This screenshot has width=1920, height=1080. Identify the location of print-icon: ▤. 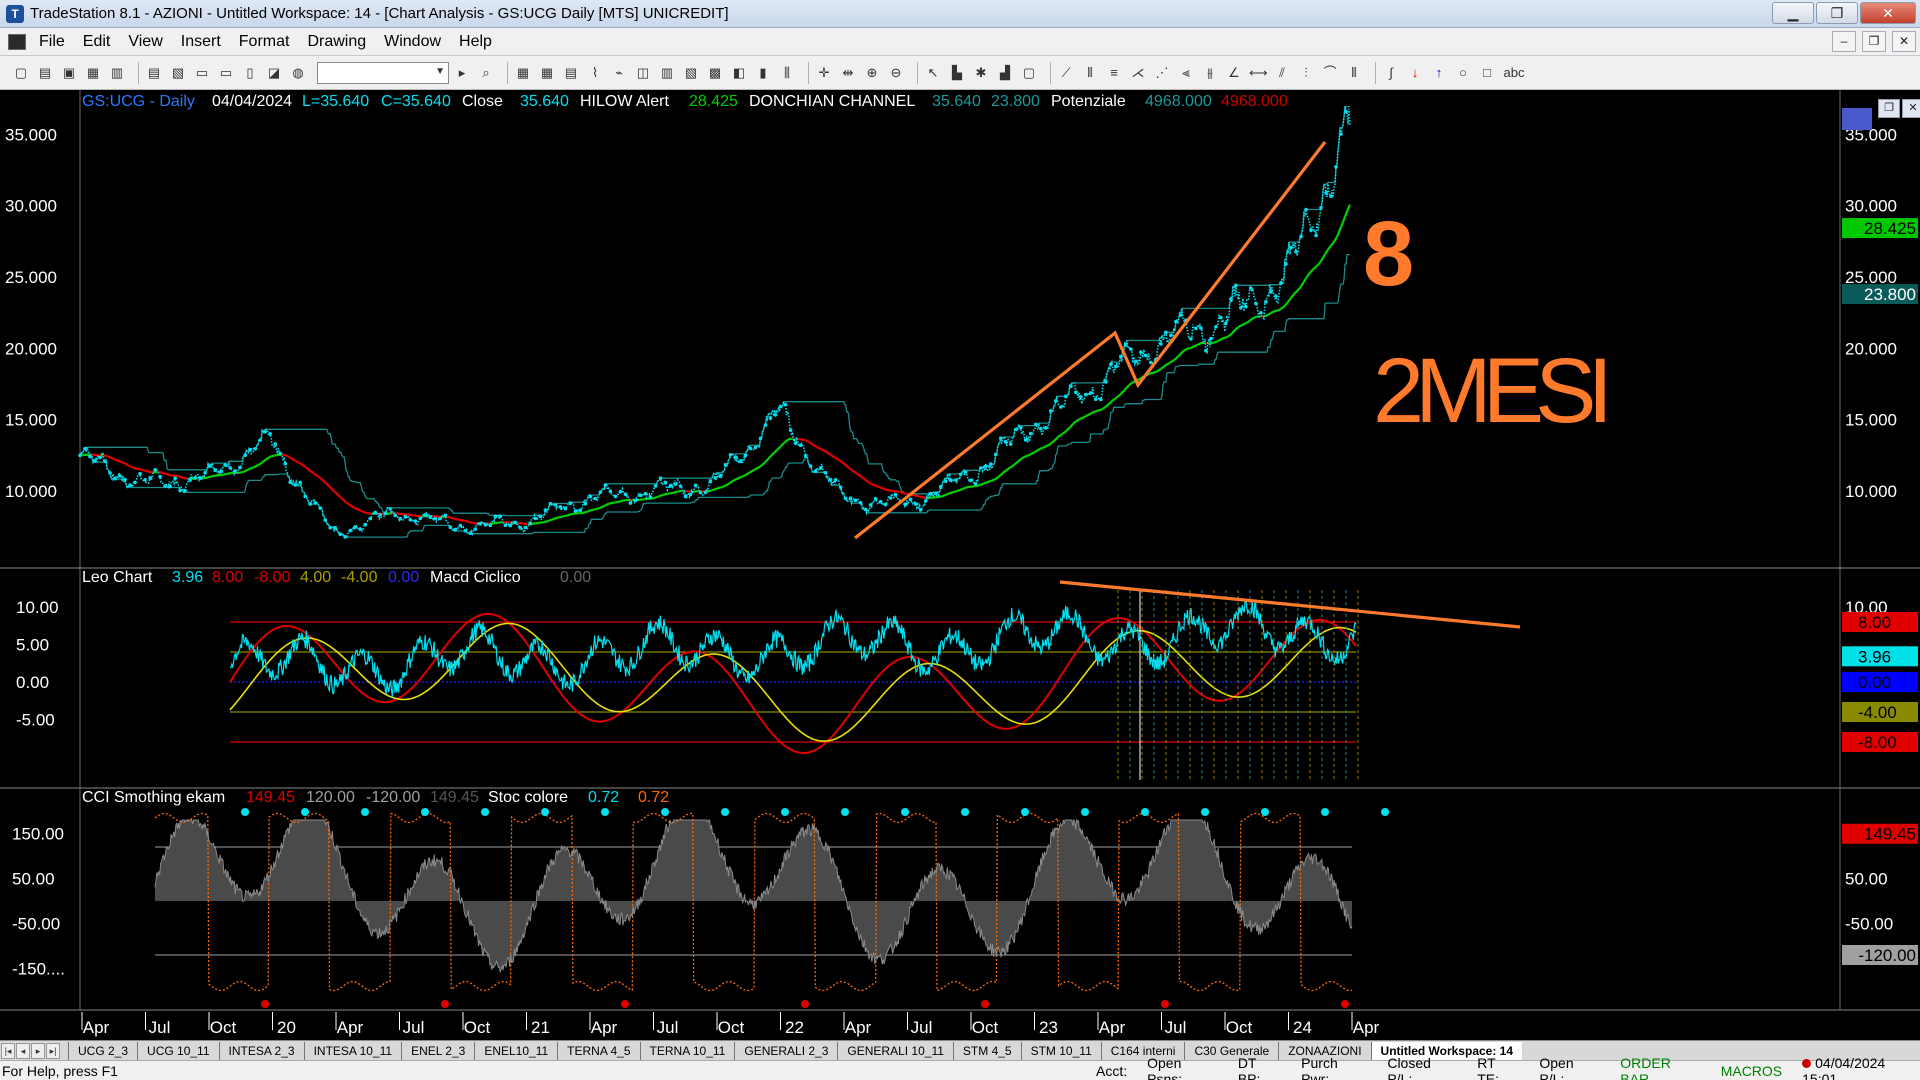
(154, 73).